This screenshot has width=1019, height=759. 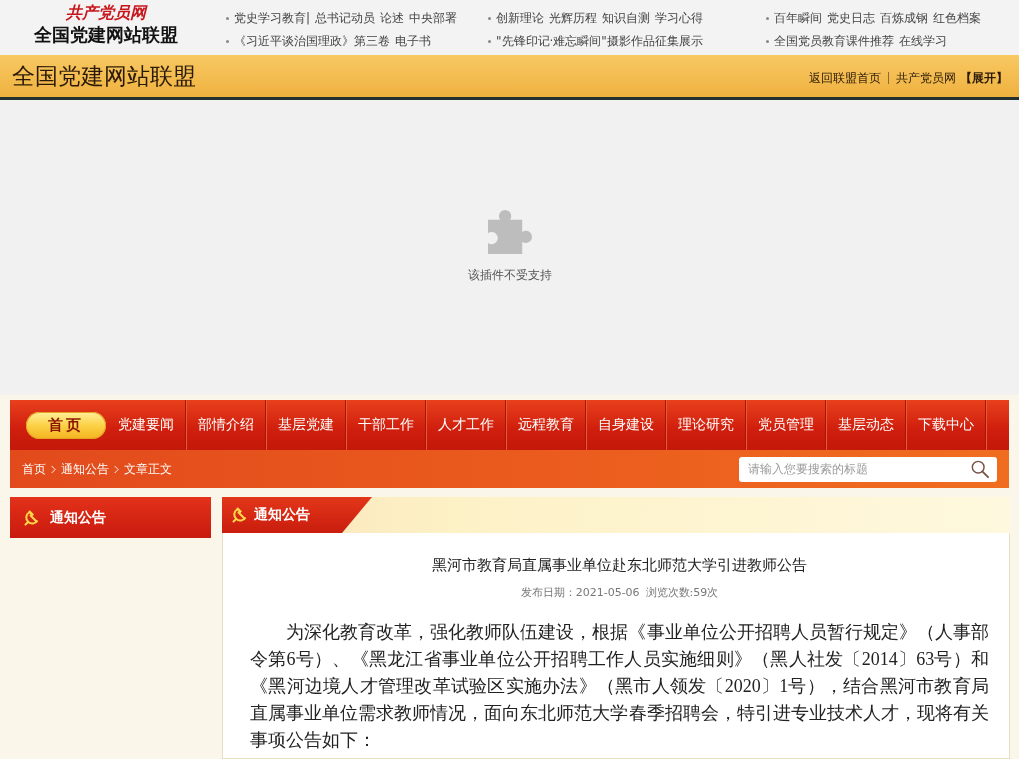 I want to click on header-link: 创新理论, so click(x=520, y=18).